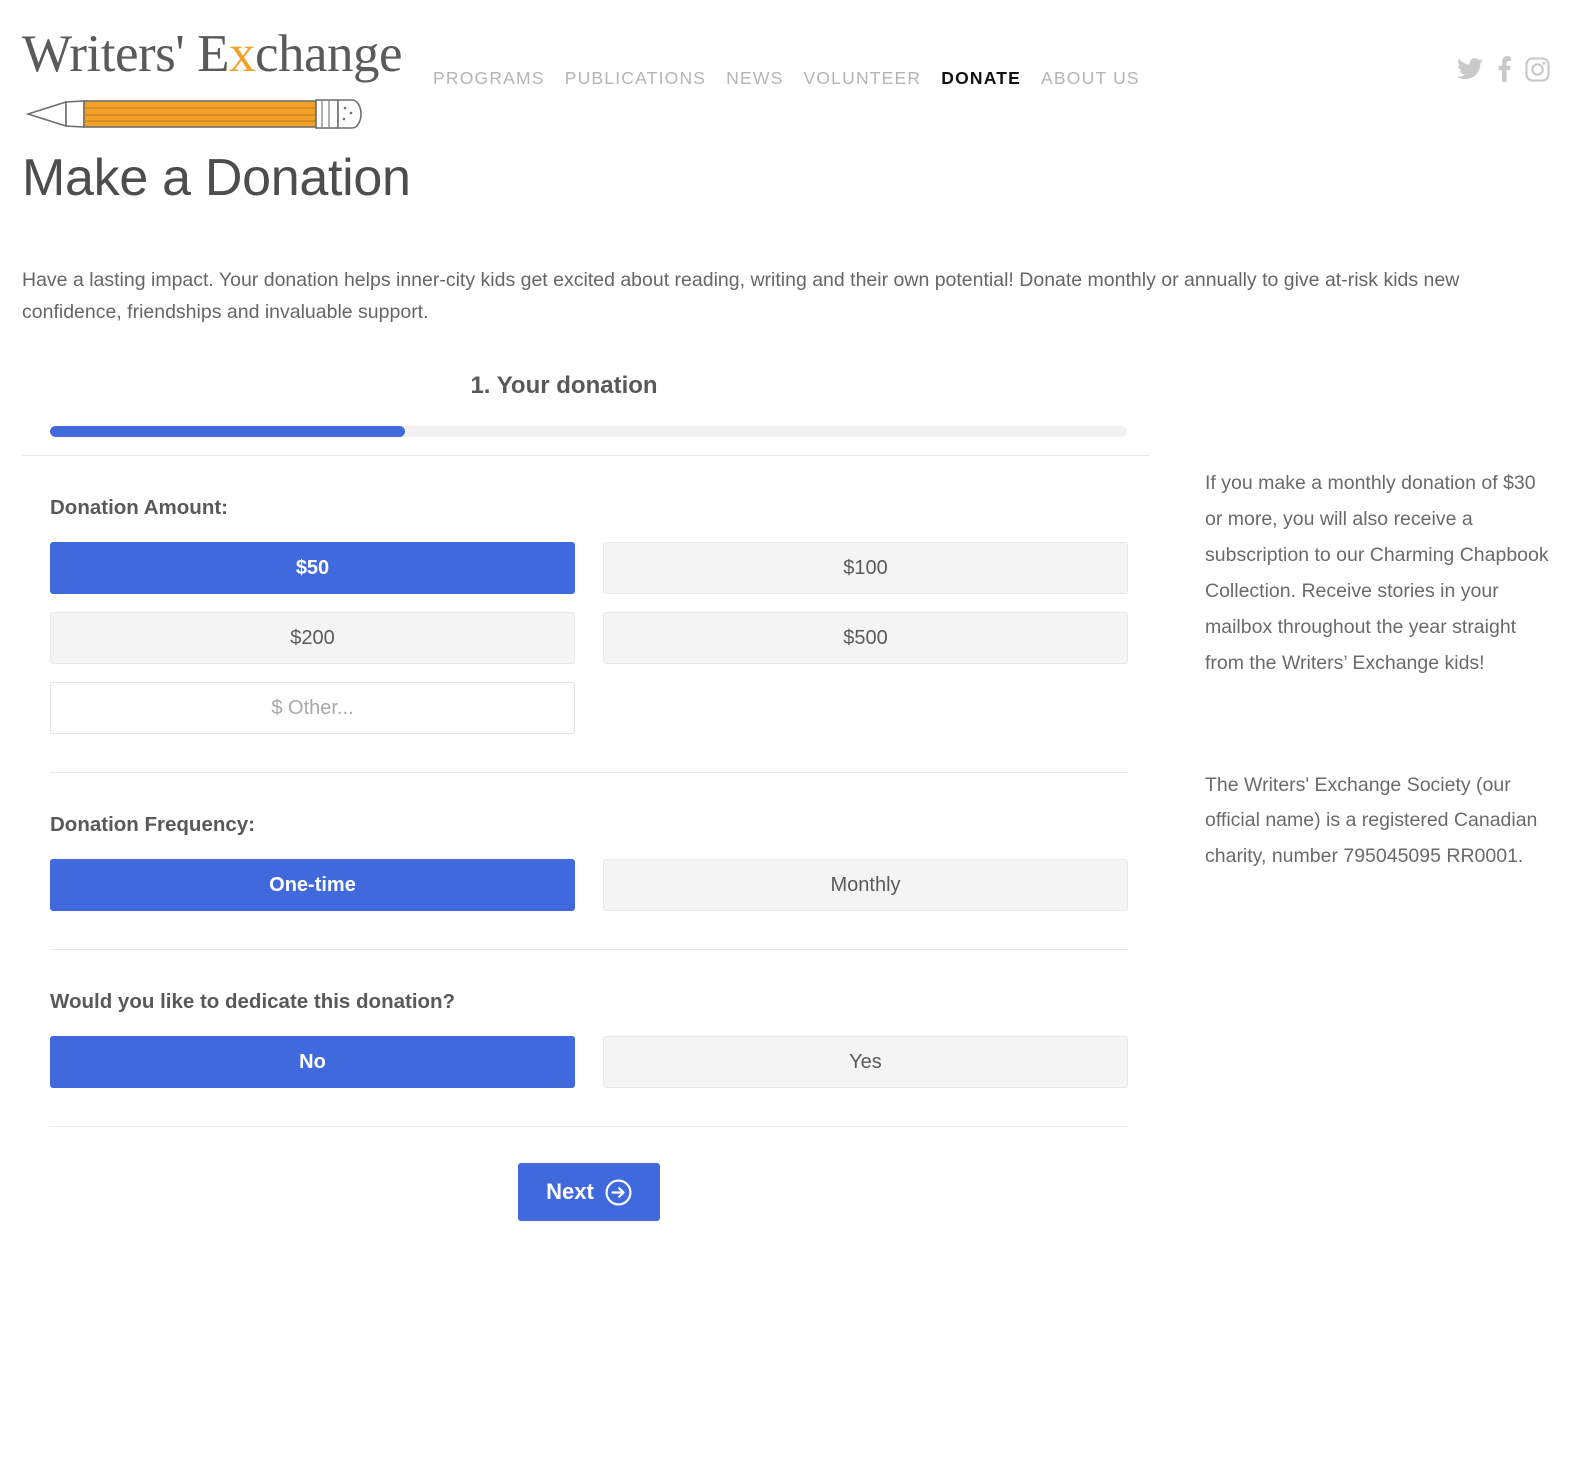 Image resolution: width=1574 pixels, height=1457 pixels. Describe the element at coordinates (228, 432) in the screenshot. I see `progress-bar-fill` at that location.